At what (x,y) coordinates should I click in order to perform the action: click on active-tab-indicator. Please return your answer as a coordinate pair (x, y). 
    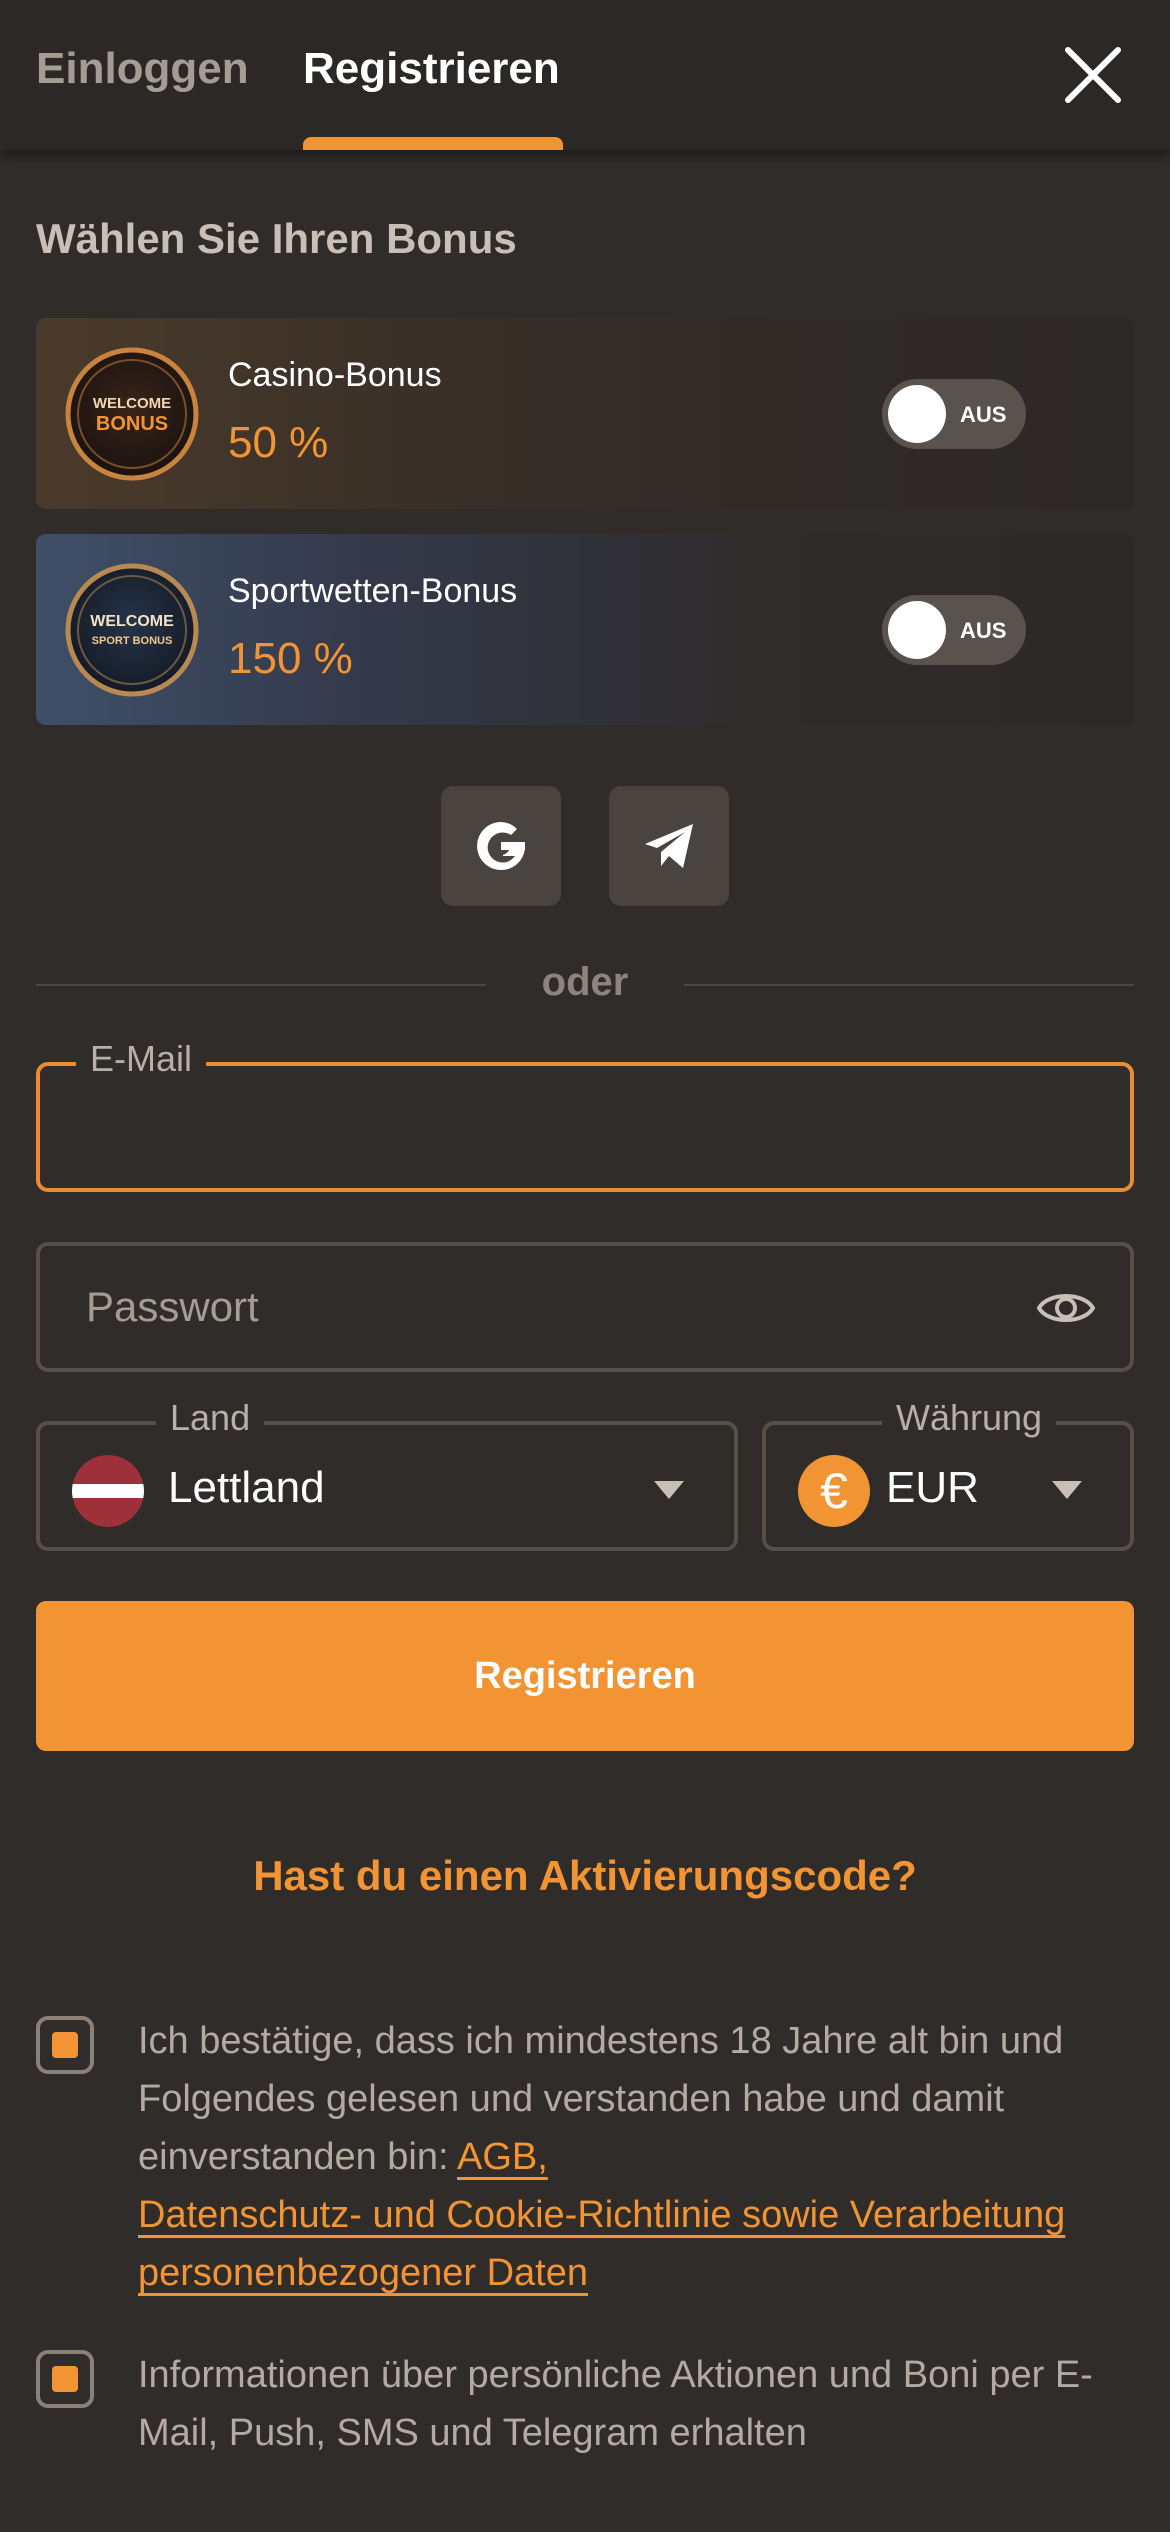
    Looking at the image, I should click on (433, 143).